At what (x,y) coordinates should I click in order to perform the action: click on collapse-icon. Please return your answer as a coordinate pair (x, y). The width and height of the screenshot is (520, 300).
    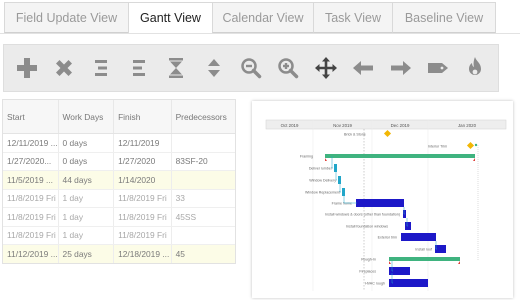
    Looking at the image, I should click on (176, 68).